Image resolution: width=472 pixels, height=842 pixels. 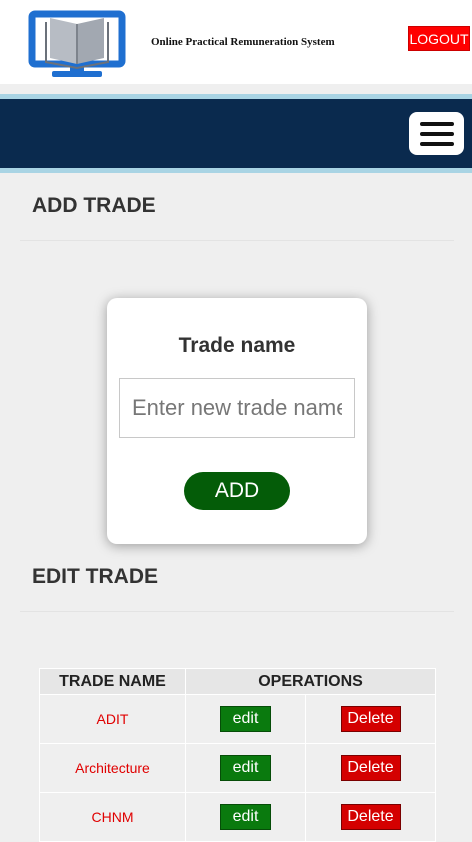 I want to click on table-row: Architecture edit Delete, so click(x=238, y=768).